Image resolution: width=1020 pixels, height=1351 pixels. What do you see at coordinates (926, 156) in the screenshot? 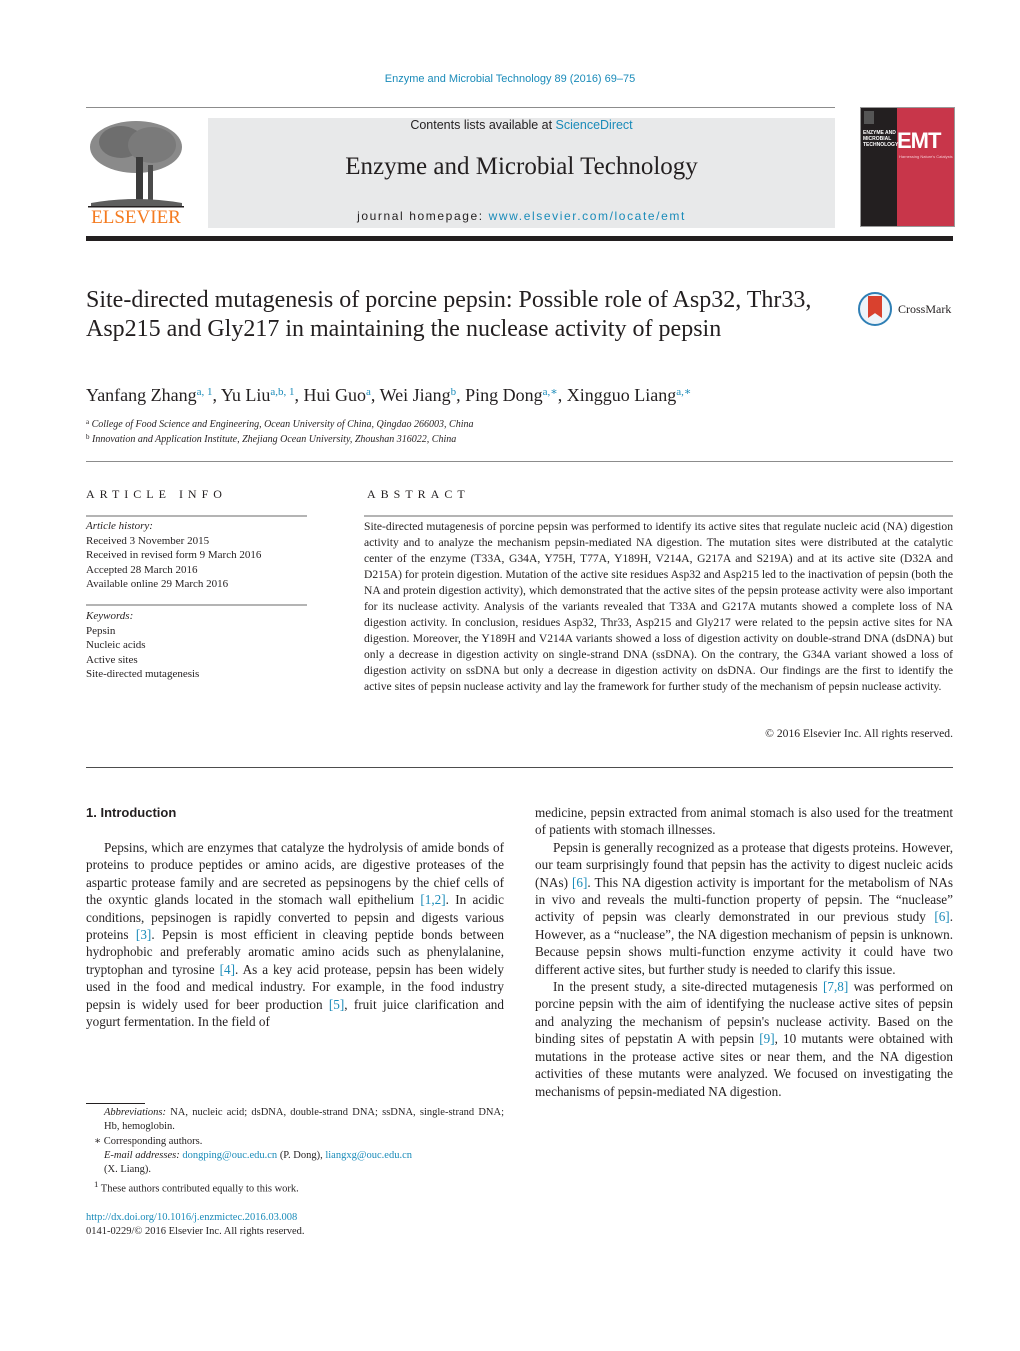
I see `cover-tagline: Harnessing Nature's Catalysts` at bounding box center [926, 156].